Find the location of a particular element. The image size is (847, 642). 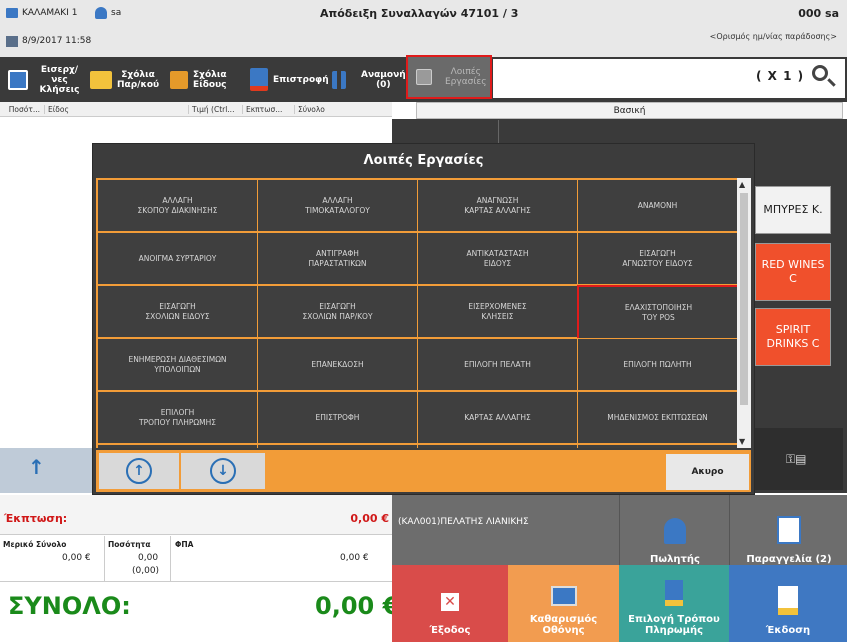

category-red-wines: RED WINES C is located at coordinates (793, 272).